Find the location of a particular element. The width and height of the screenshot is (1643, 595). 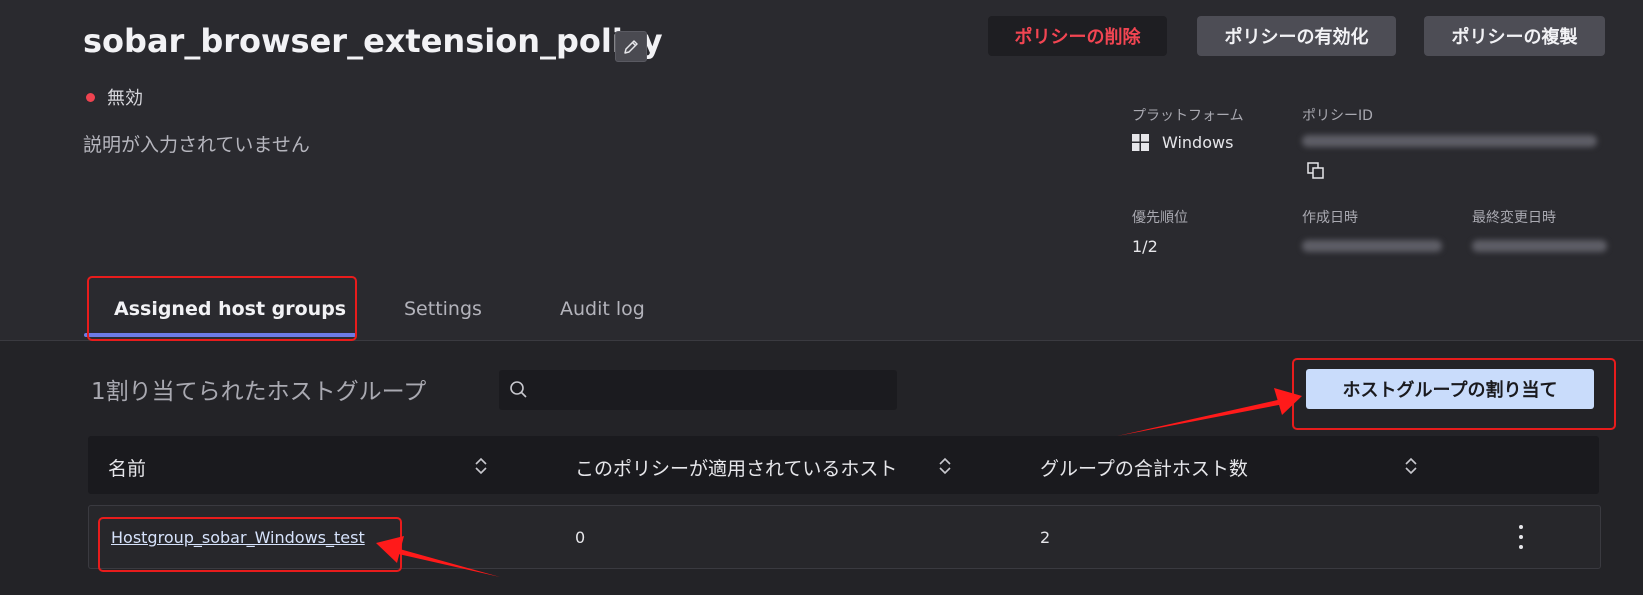

created-label: 作成日時 is located at coordinates (1330, 218).